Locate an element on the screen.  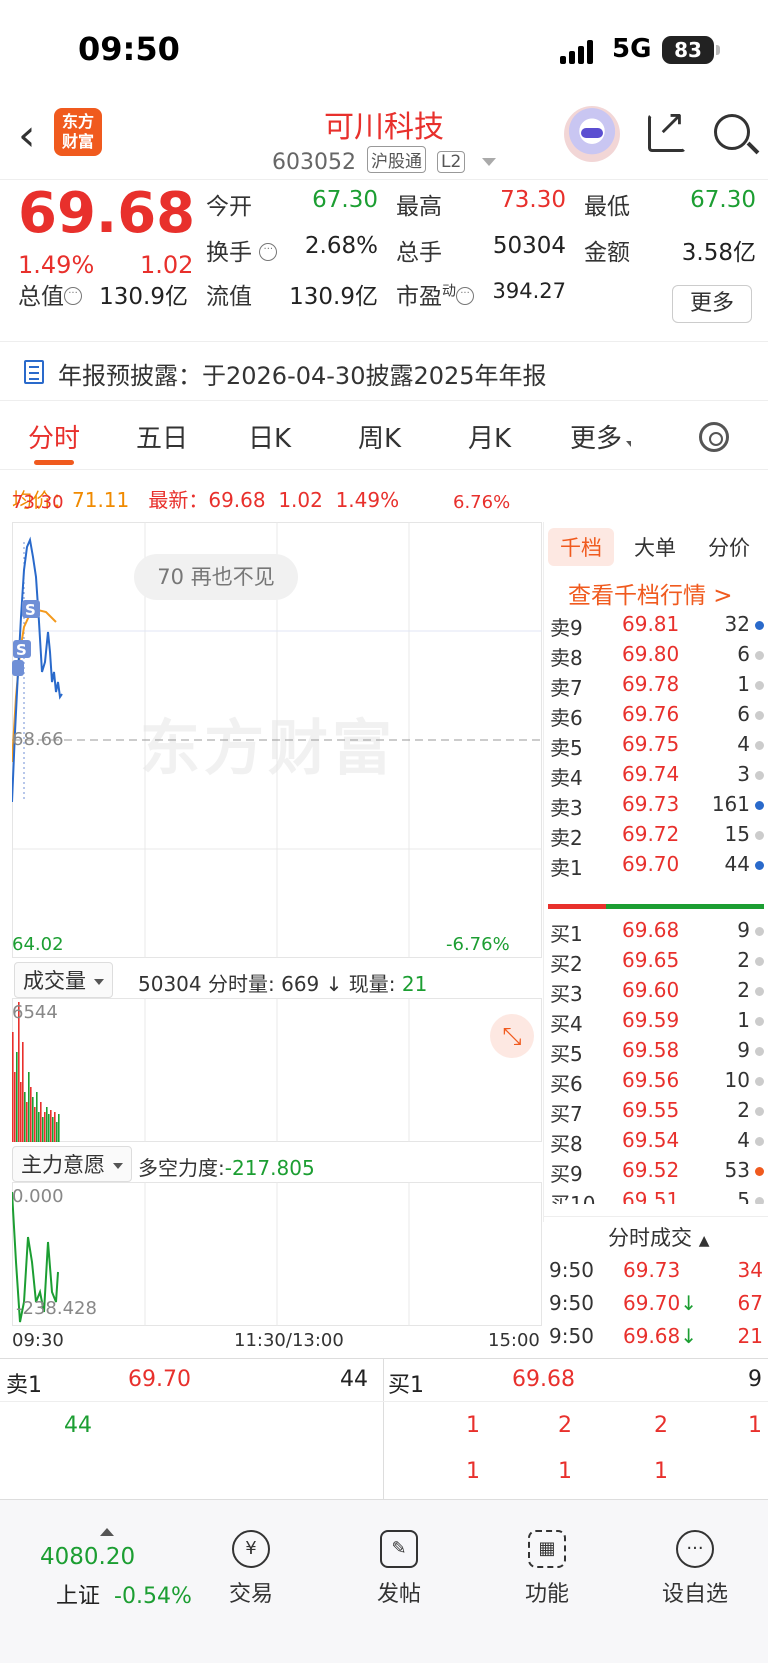
tab-price-distribution: 分价 is located at coordinates (729, 547).